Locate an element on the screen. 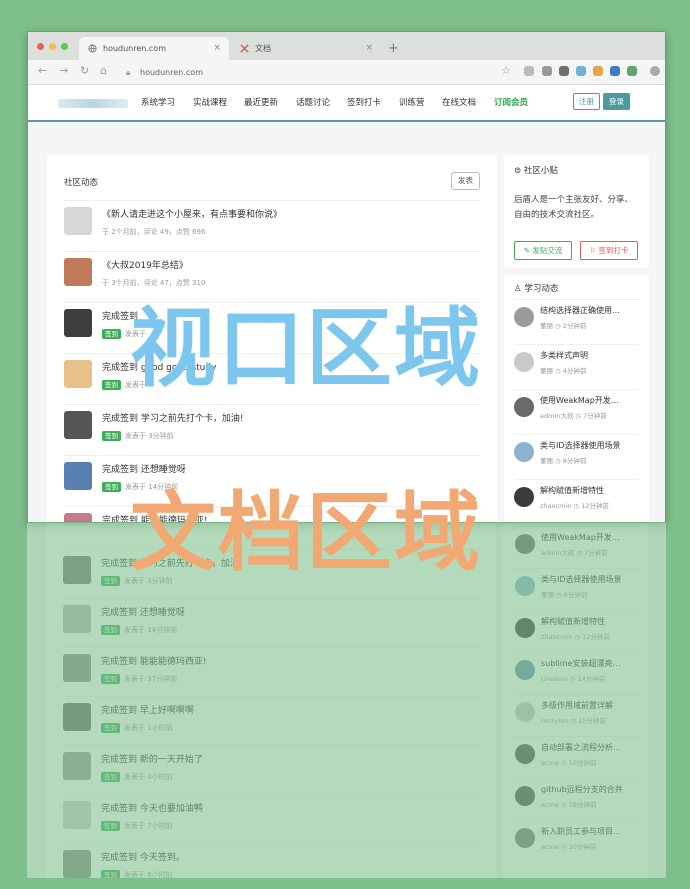 Image resolution: width=690 pixels, height=889 pixels. back-arrow-icon: ← is located at coordinates (42, 70).